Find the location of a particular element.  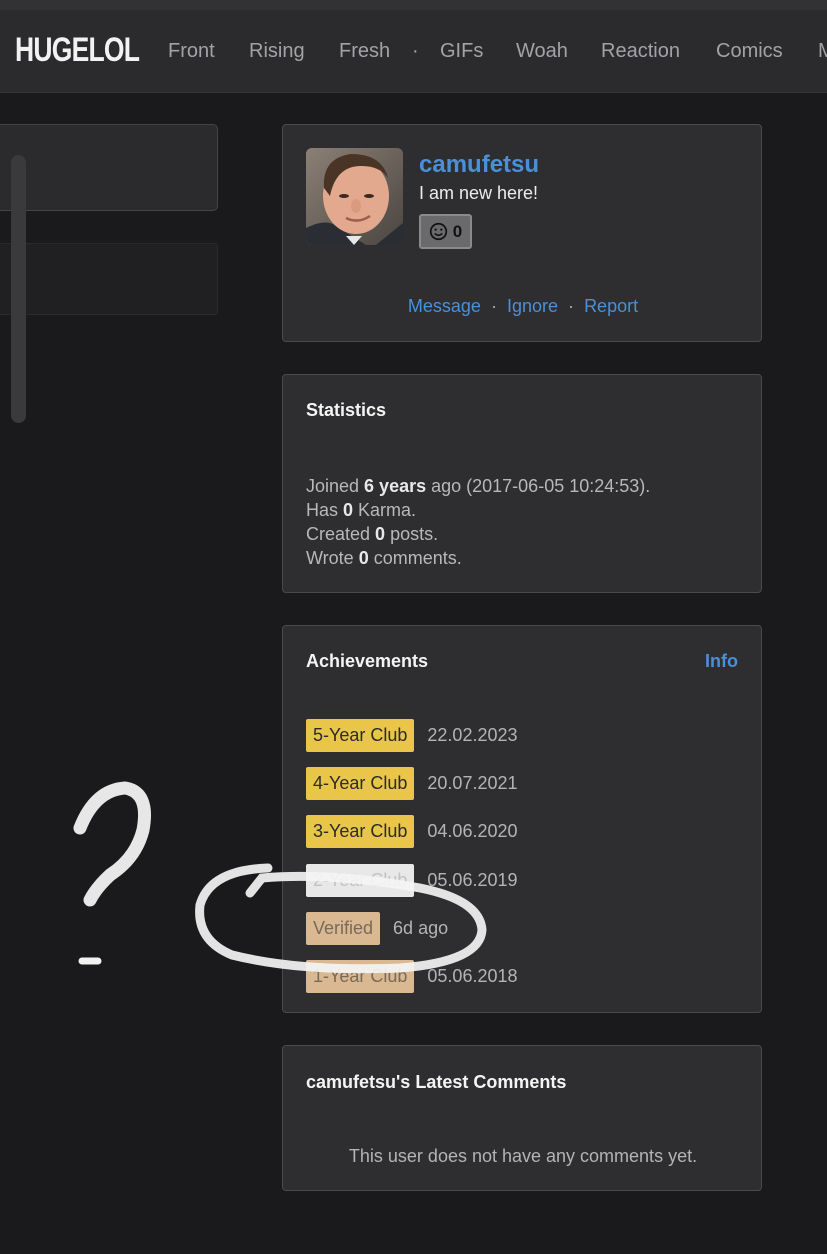

nav-front: Front is located at coordinates (191, 51).